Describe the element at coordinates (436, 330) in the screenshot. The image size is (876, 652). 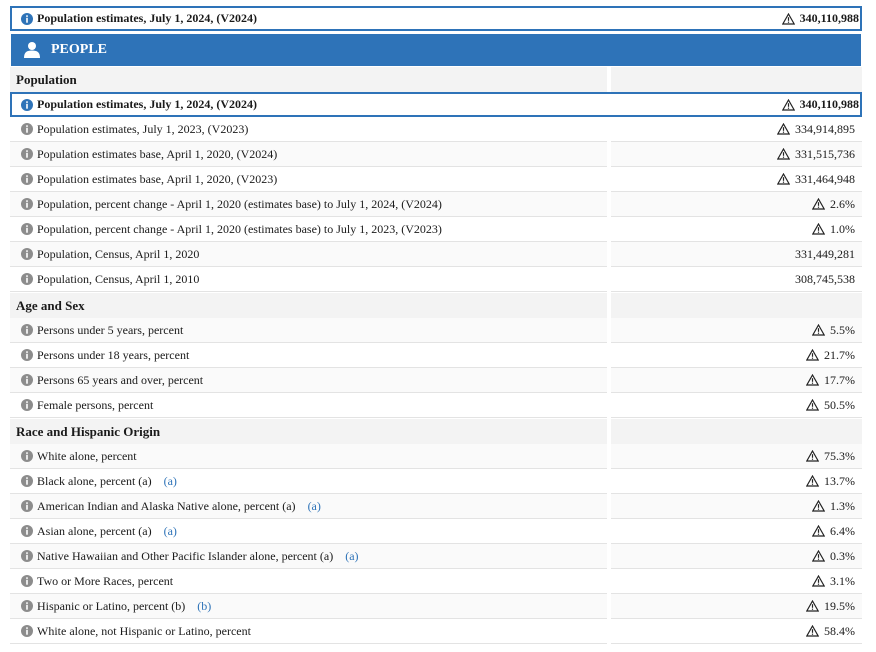
I see `fact-row-persons-under-5-years-percent: Persons under 5 years, percent 5.5%` at that location.